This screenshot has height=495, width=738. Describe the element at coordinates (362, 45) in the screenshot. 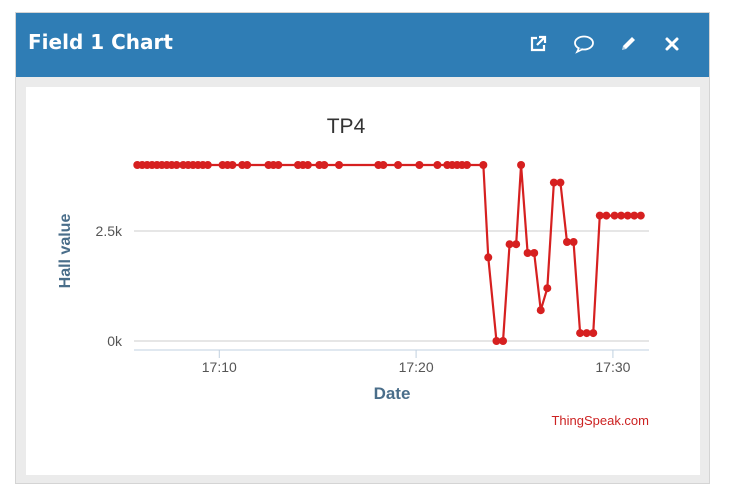

I see `widget-header: Field 1 Chart` at that location.